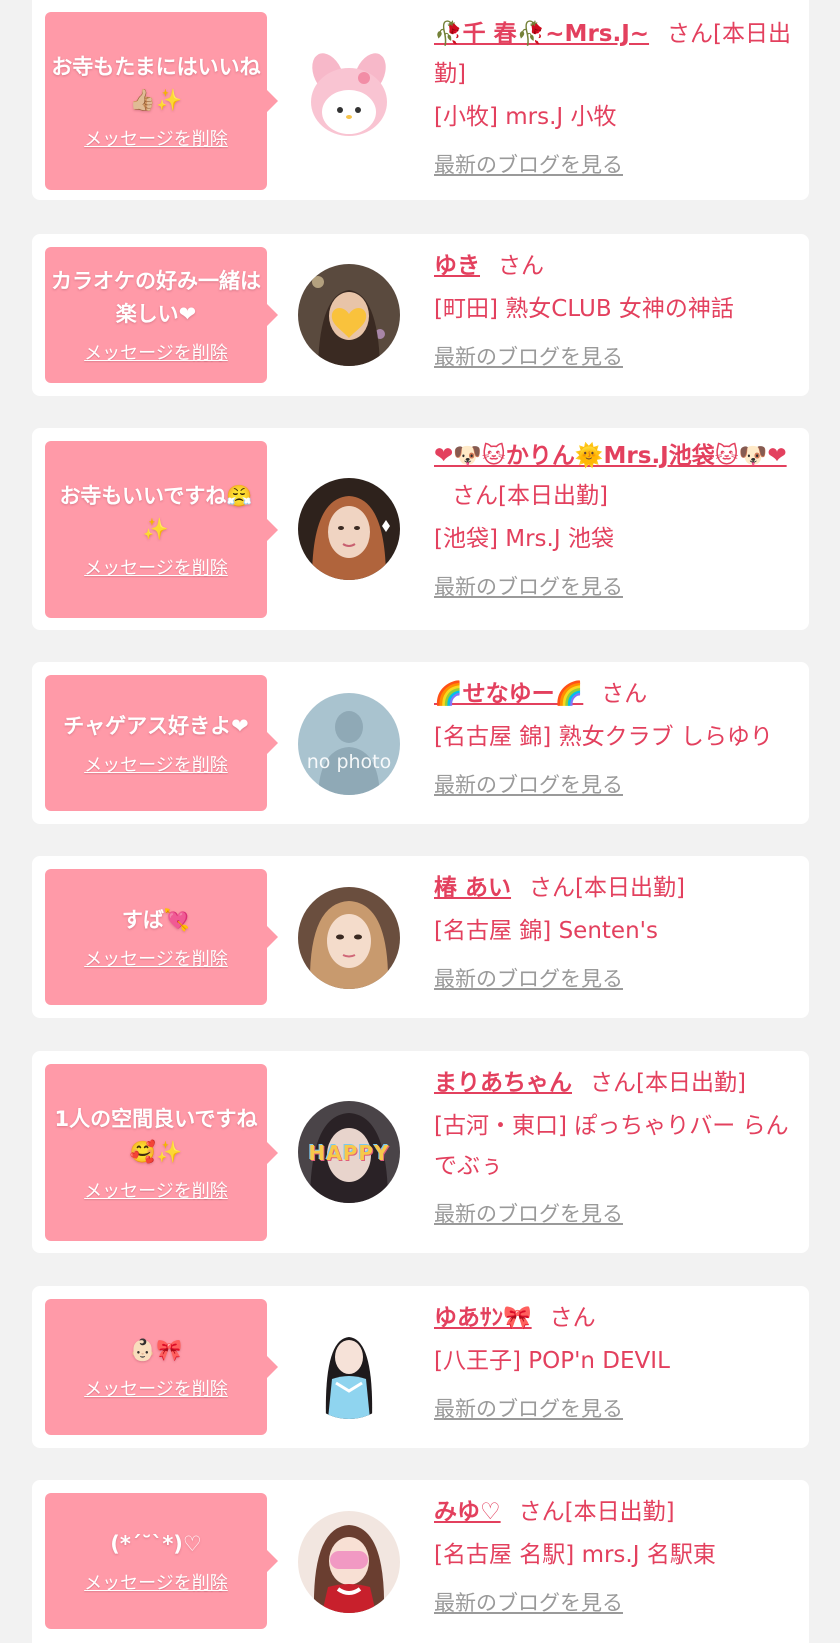 This screenshot has width=840, height=1643. I want to click on pink-bunny-plush-avatar, so click(349, 95).